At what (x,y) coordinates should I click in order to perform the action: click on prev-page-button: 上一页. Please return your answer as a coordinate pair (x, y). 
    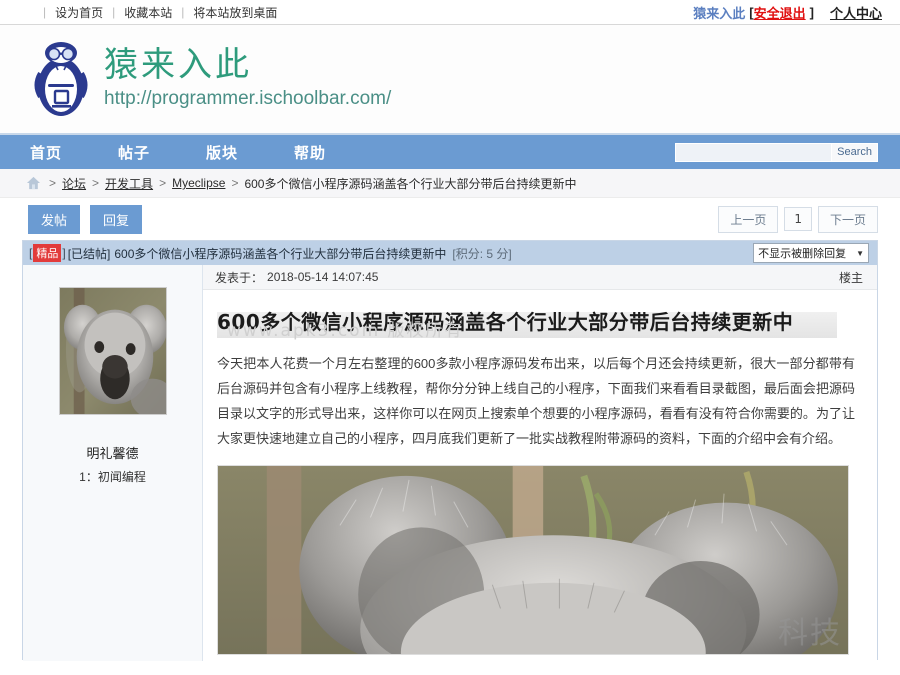
    Looking at the image, I should click on (748, 219).